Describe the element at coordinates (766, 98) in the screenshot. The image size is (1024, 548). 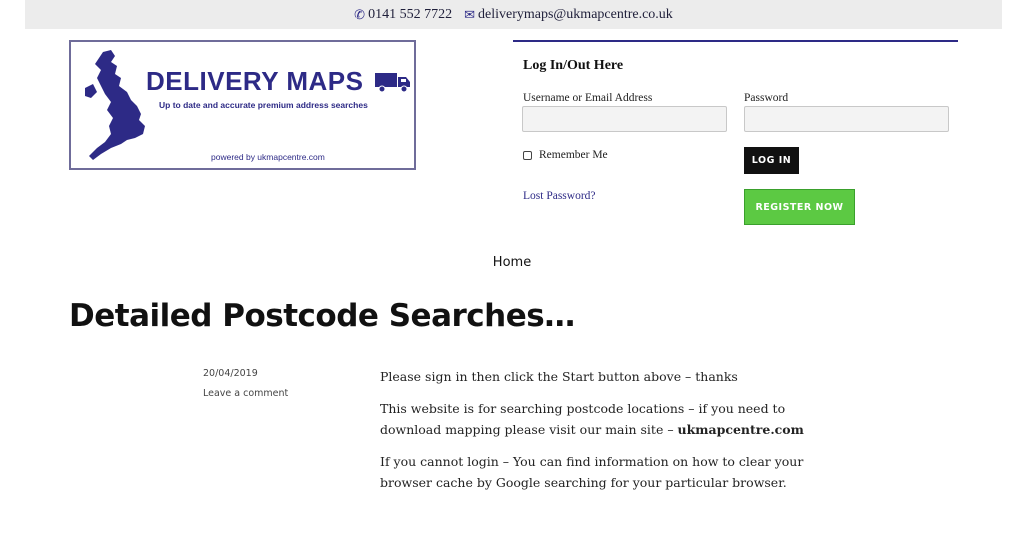
I see `password-label: Password` at that location.